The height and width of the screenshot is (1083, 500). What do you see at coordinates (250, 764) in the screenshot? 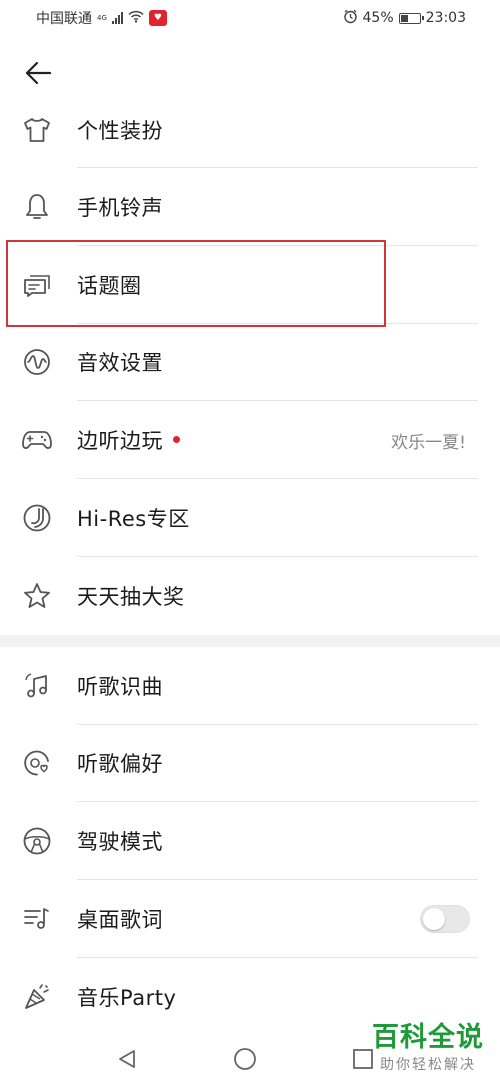
I see `menu-item-listening-preference: 听歌偏好` at bounding box center [250, 764].